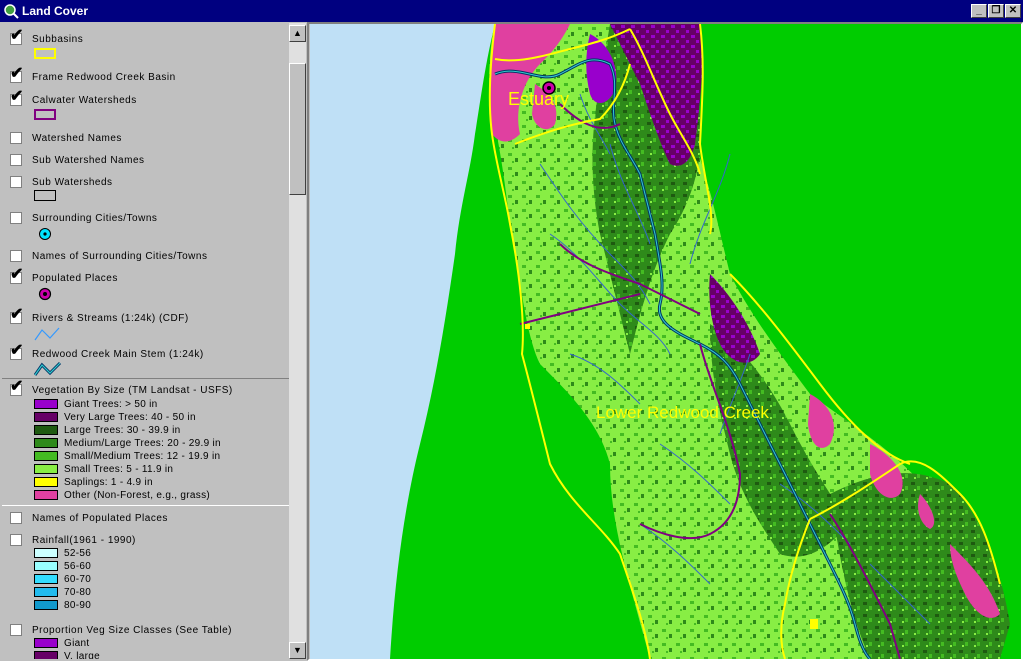 The height and width of the screenshot is (661, 1023). I want to click on layer-label: Populated Places, so click(75, 278).